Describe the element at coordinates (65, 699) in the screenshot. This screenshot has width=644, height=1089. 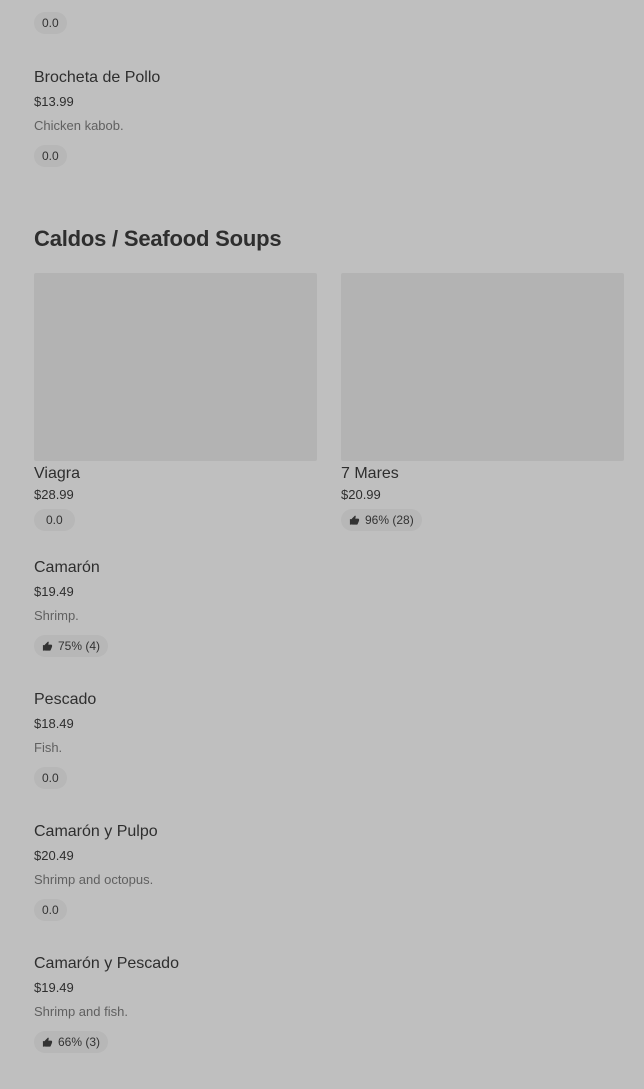
I see `item-name: Pescado` at that location.